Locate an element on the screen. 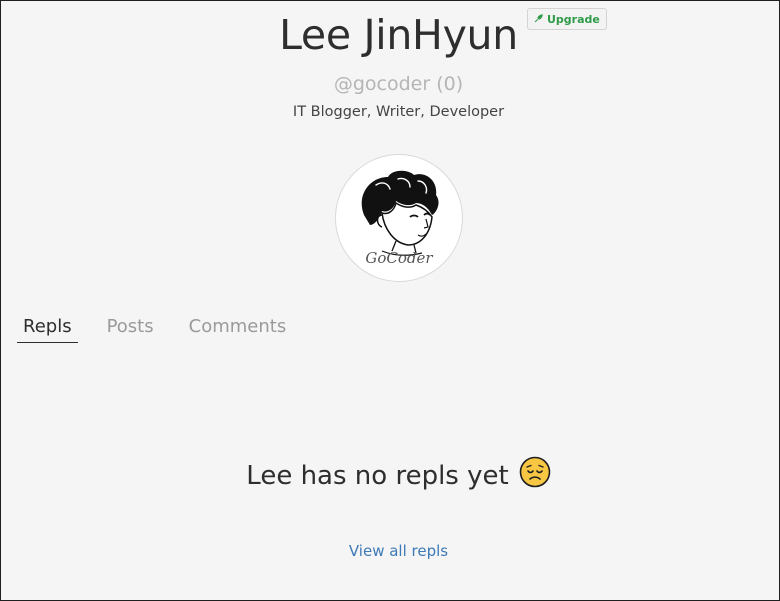 This screenshot has height=601, width=780. upgrade-label: Upgrade is located at coordinates (573, 19).